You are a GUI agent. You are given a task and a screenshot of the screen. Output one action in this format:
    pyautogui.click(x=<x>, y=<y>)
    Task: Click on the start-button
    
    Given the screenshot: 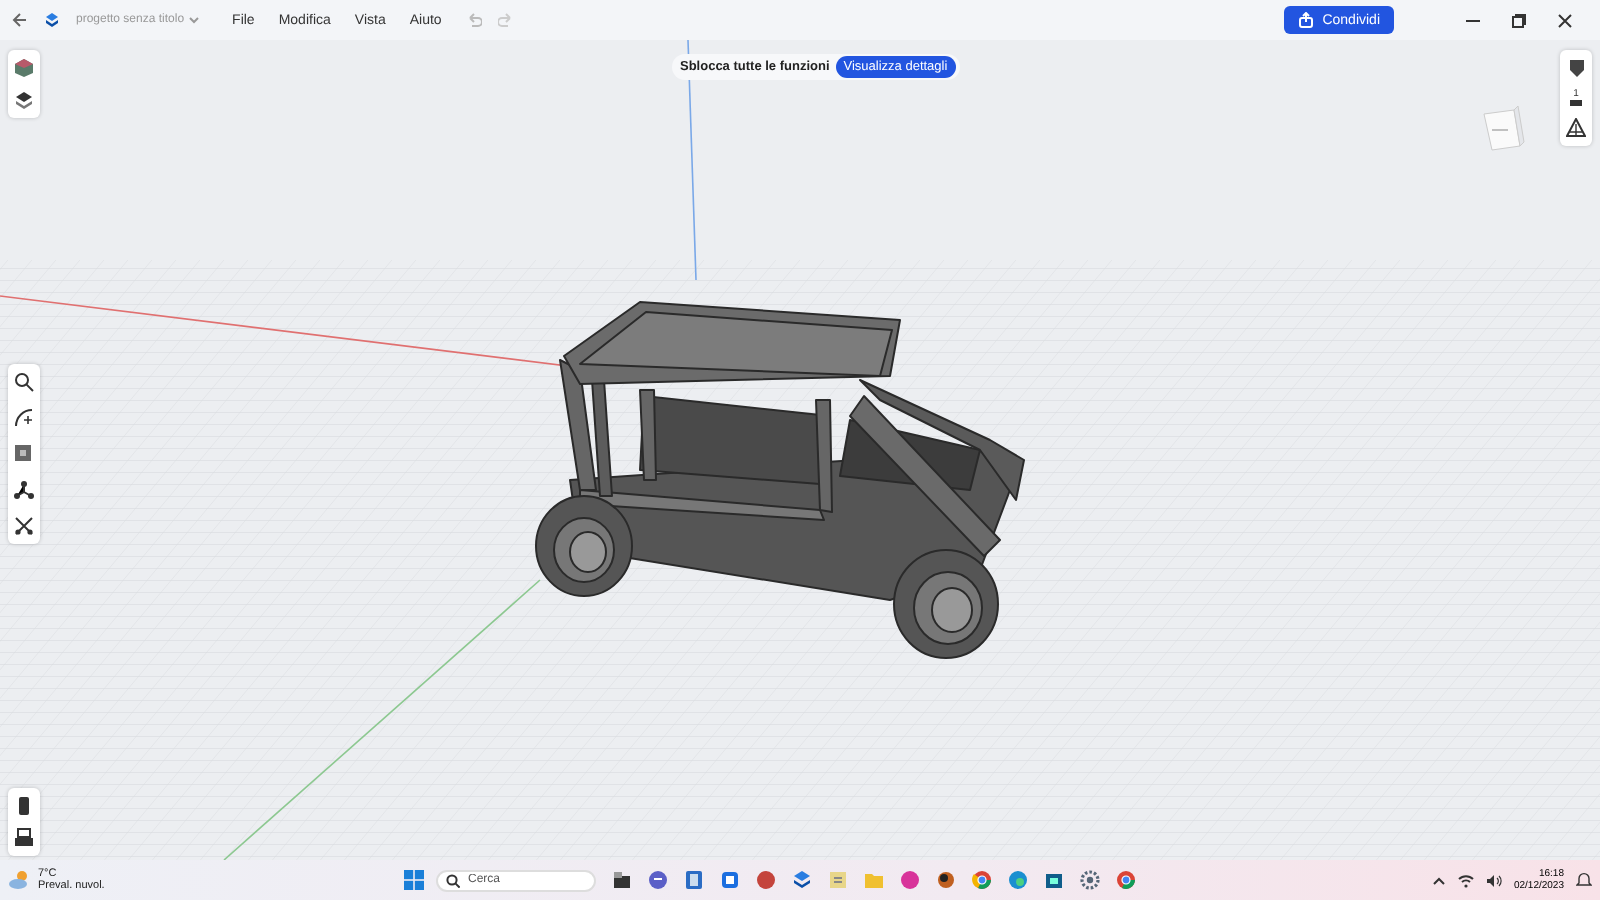 What is the action you would take?
    pyautogui.click(x=414, y=880)
    